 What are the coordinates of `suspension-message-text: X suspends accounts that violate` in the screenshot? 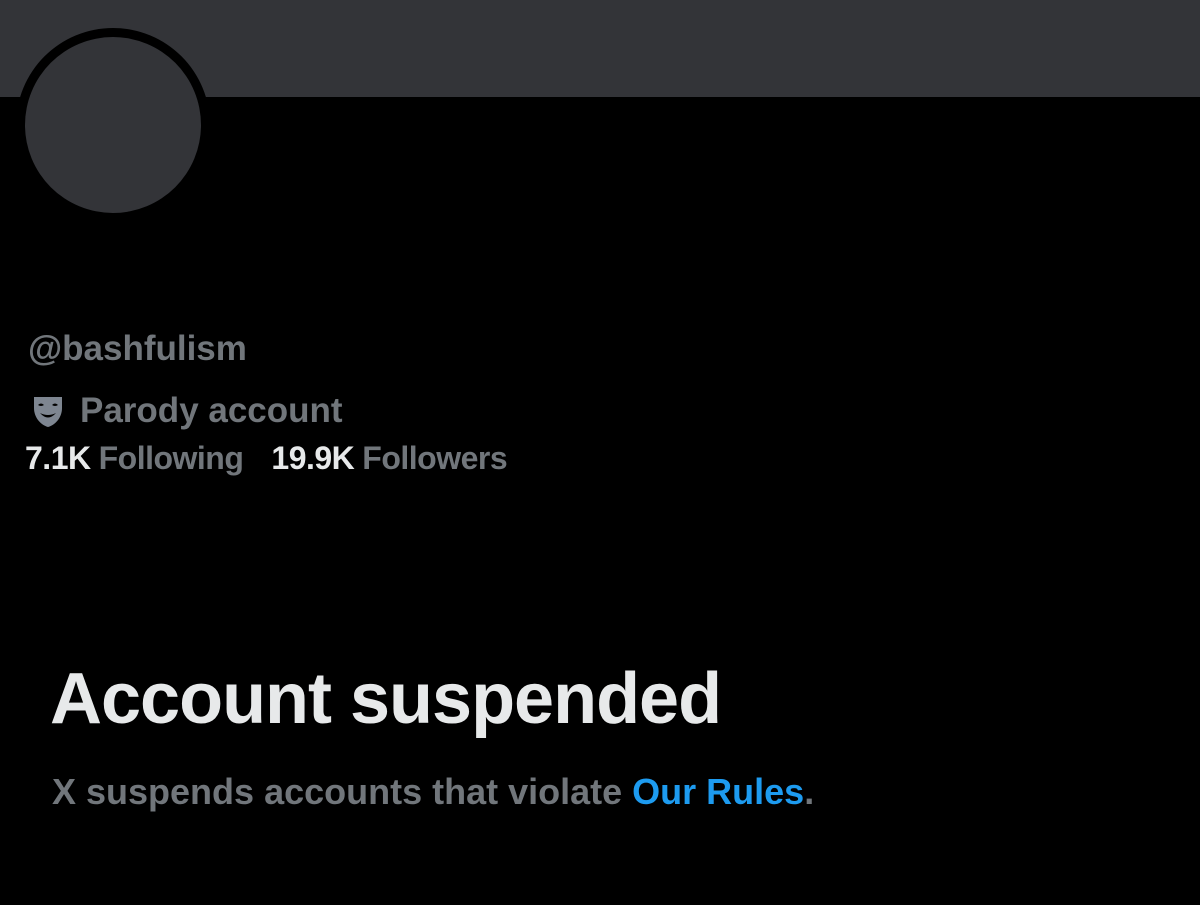 It's located at (342, 791).